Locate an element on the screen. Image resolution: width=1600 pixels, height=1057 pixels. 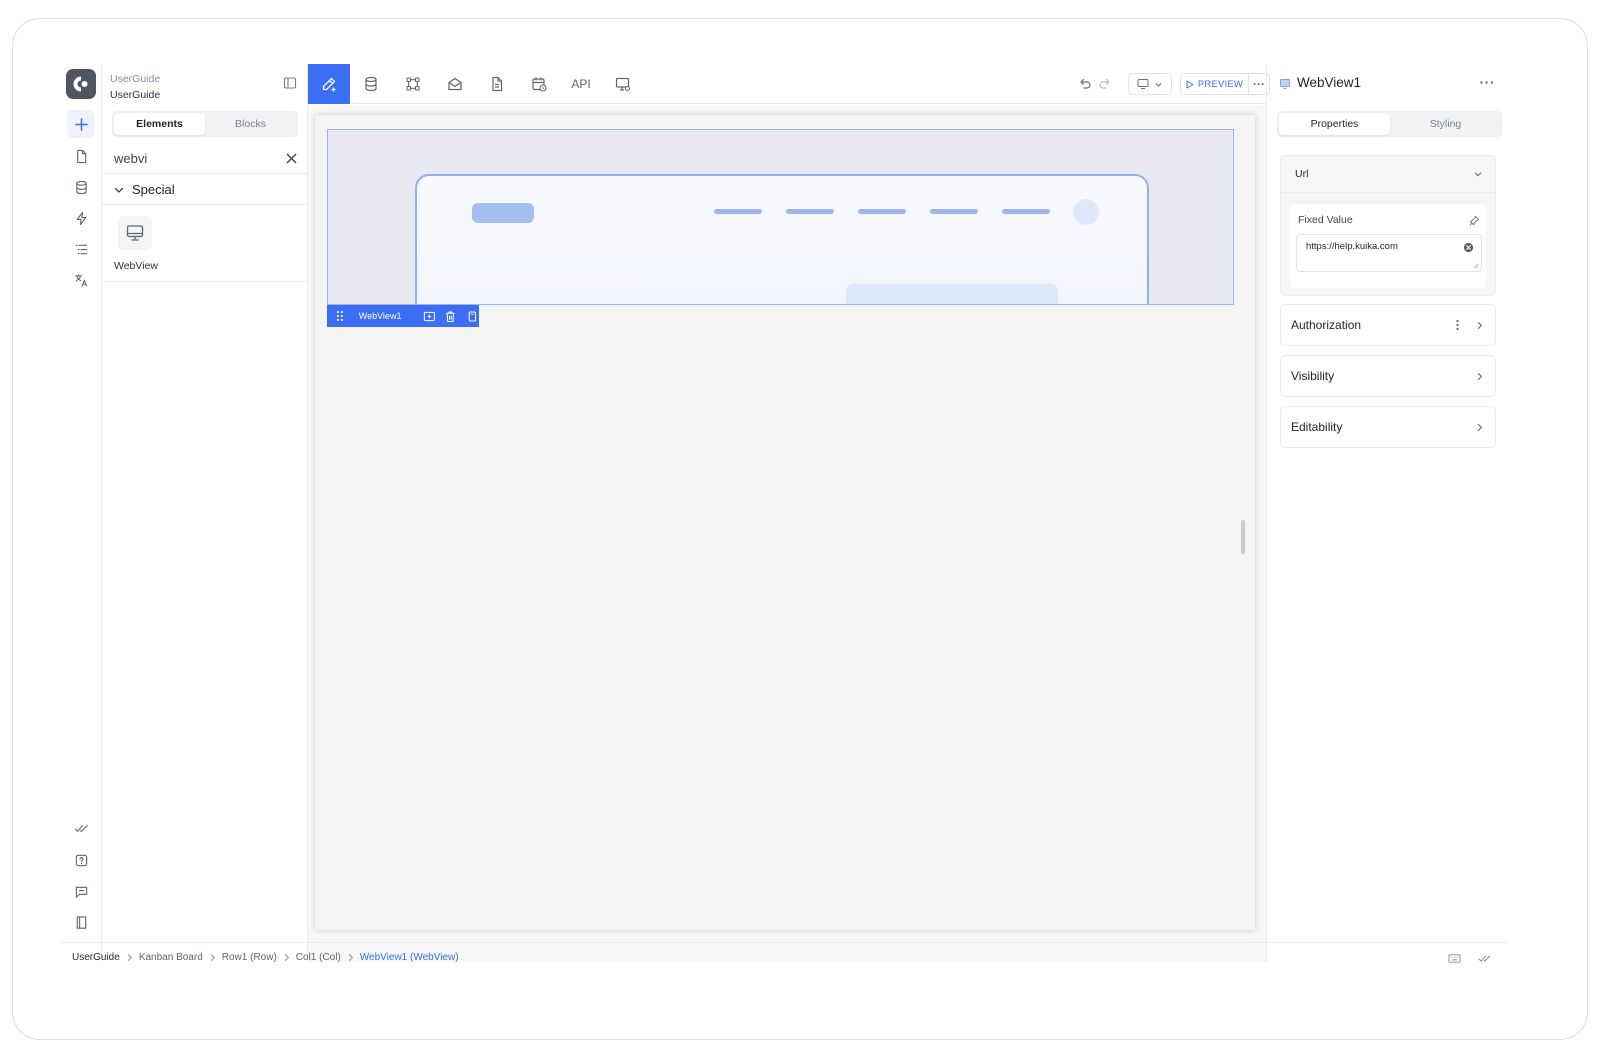
clear-input-icon is located at coordinates (1468, 247).